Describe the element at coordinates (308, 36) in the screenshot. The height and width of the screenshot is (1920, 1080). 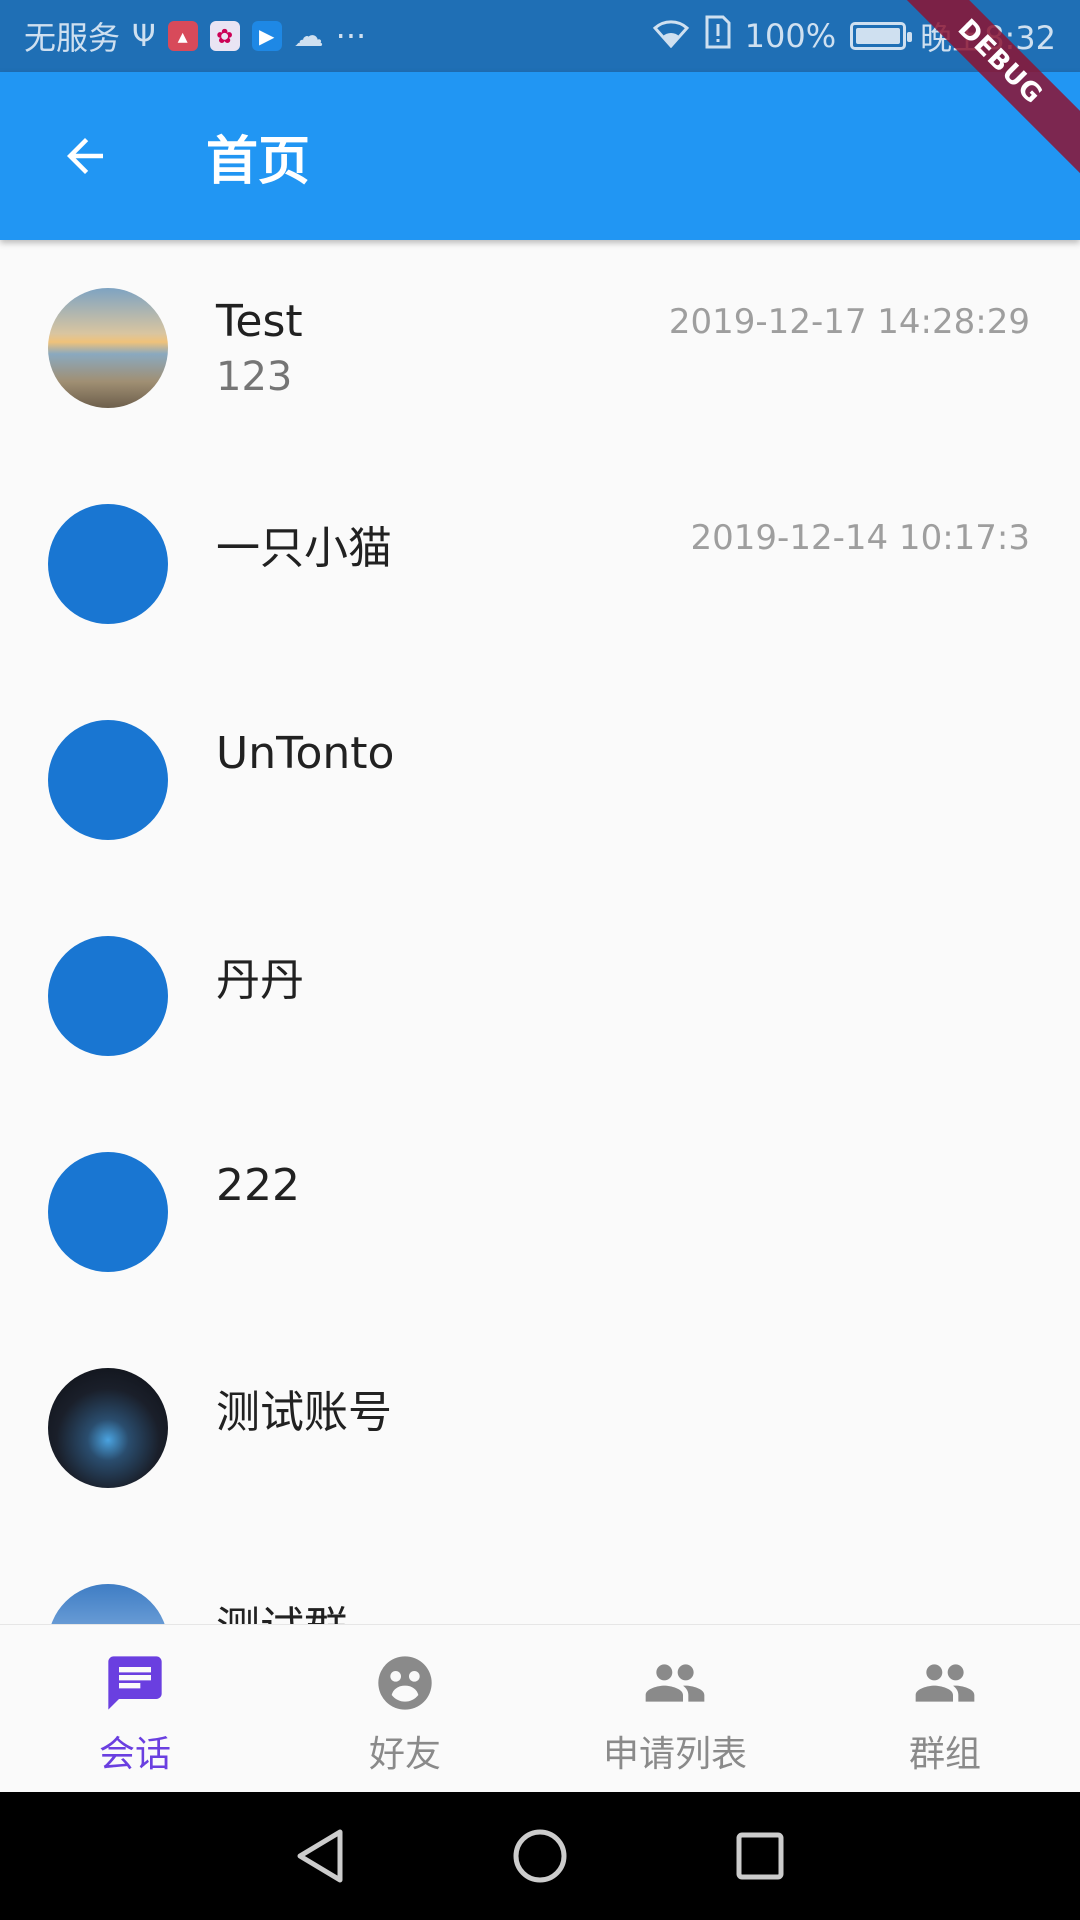
I see `wechat-icon: ☁` at that location.